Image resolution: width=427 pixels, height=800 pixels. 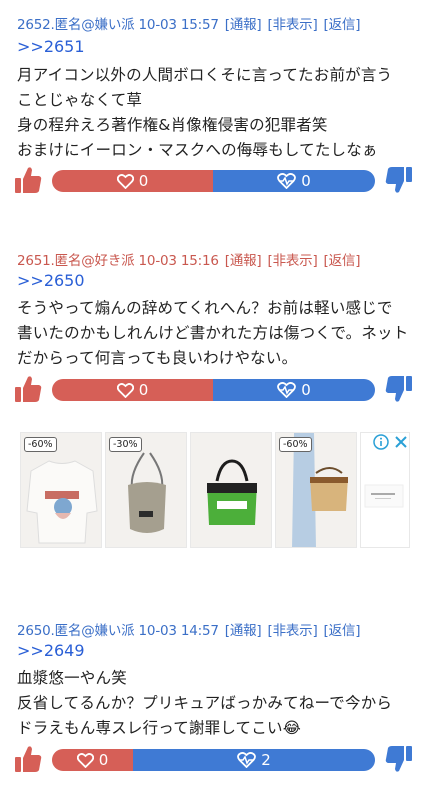 I want to click on ad-product-card, so click(x=231, y=490).